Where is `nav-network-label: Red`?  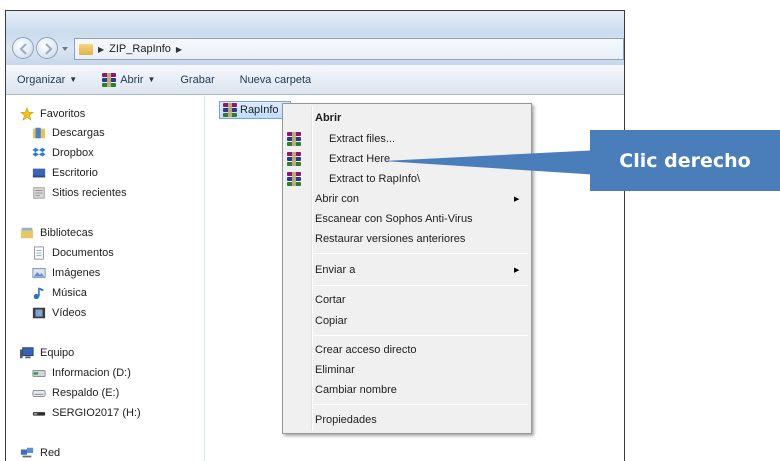
nav-network-label: Red is located at coordinates (50, 453).